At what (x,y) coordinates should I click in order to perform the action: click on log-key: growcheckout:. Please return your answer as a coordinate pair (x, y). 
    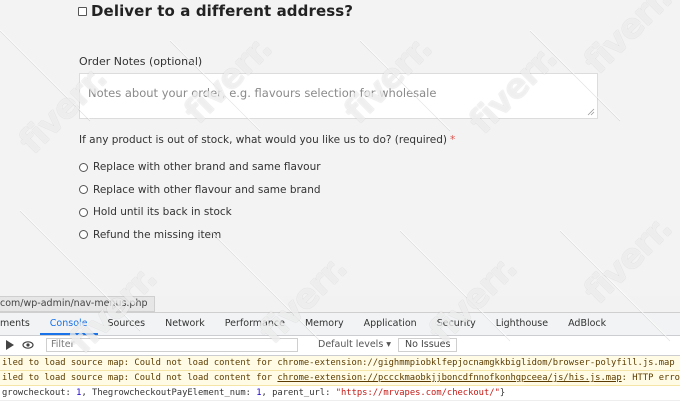
    Looking at the image, I should click on (39, 393).